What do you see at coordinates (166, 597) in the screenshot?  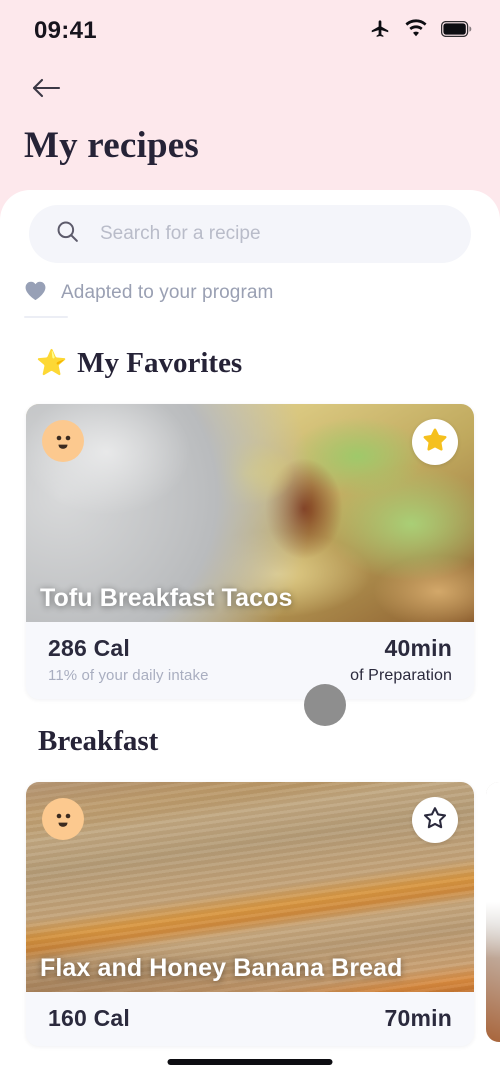 I see `recipe-title: Tofu Breakfast Tacos` at bounding box center [166, 597].